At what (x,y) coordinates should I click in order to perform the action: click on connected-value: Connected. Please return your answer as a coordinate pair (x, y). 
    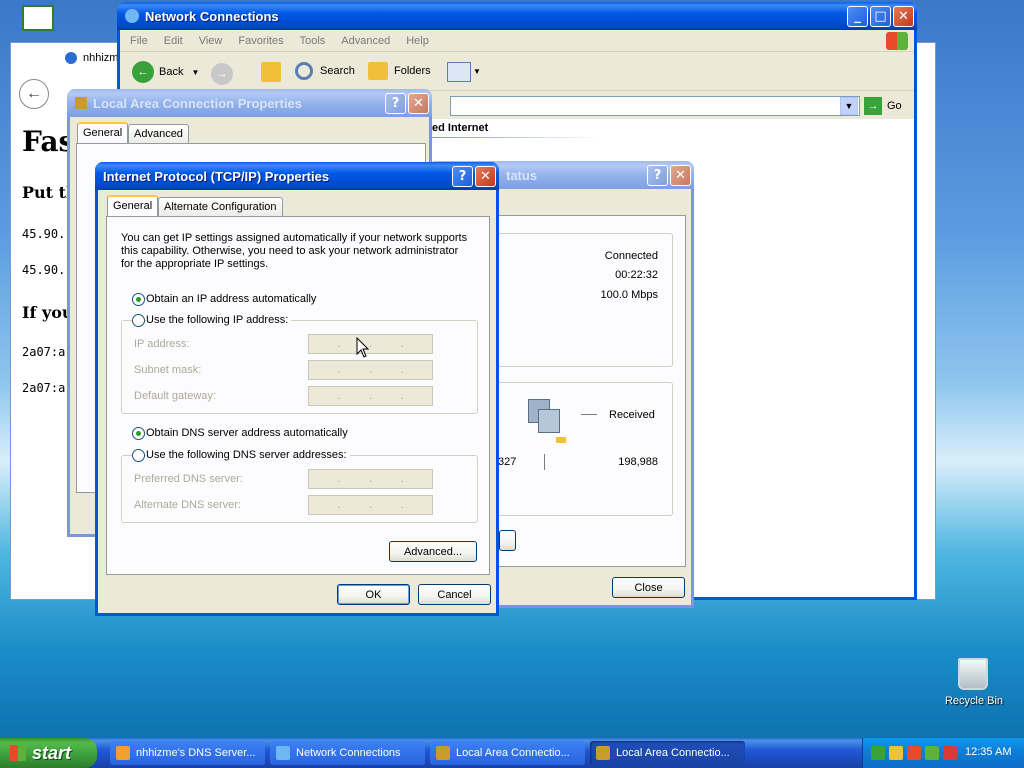
    Looking at the image, I should click on (631, 256).